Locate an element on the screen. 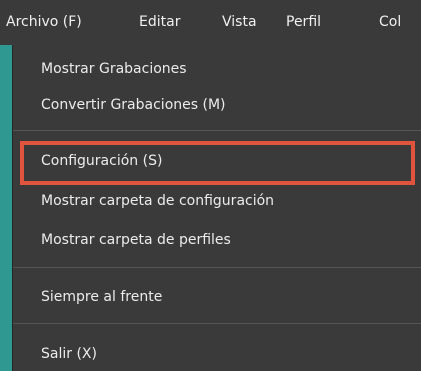 Image resolution: width=421 pixels, height=371 pixels. menu-editar: Editar is located at coordinates (159, 22).